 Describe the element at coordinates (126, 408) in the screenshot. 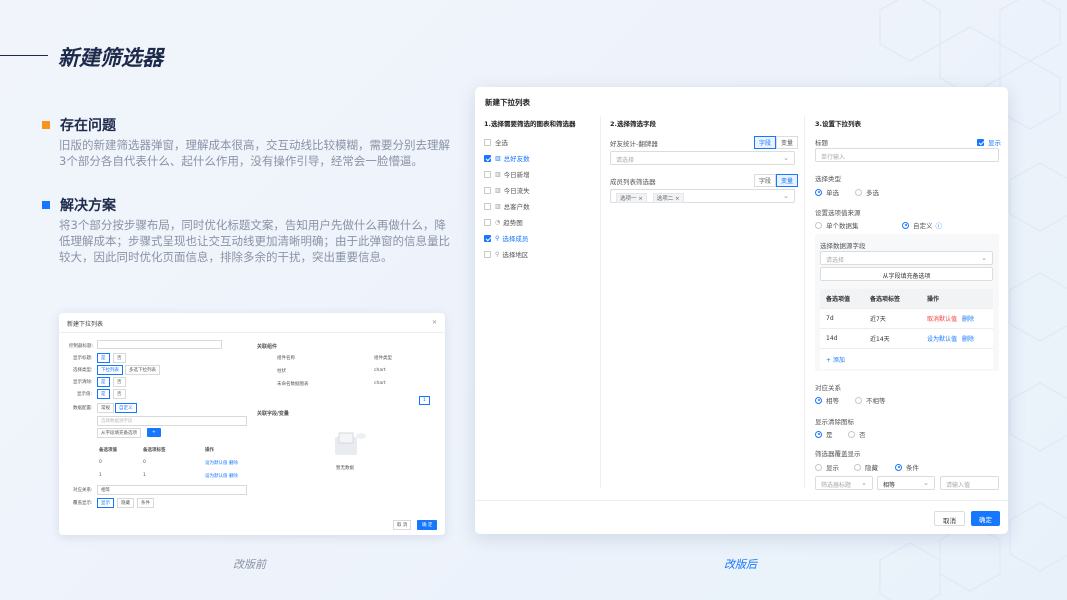

I see `old-config-custom: 自定义` at that location.